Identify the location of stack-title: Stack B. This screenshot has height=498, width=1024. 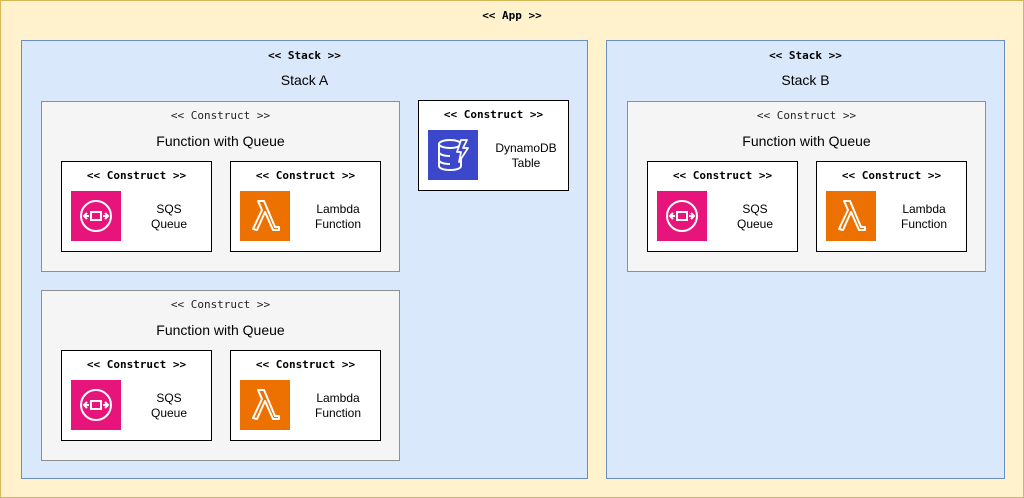
(805, 80).